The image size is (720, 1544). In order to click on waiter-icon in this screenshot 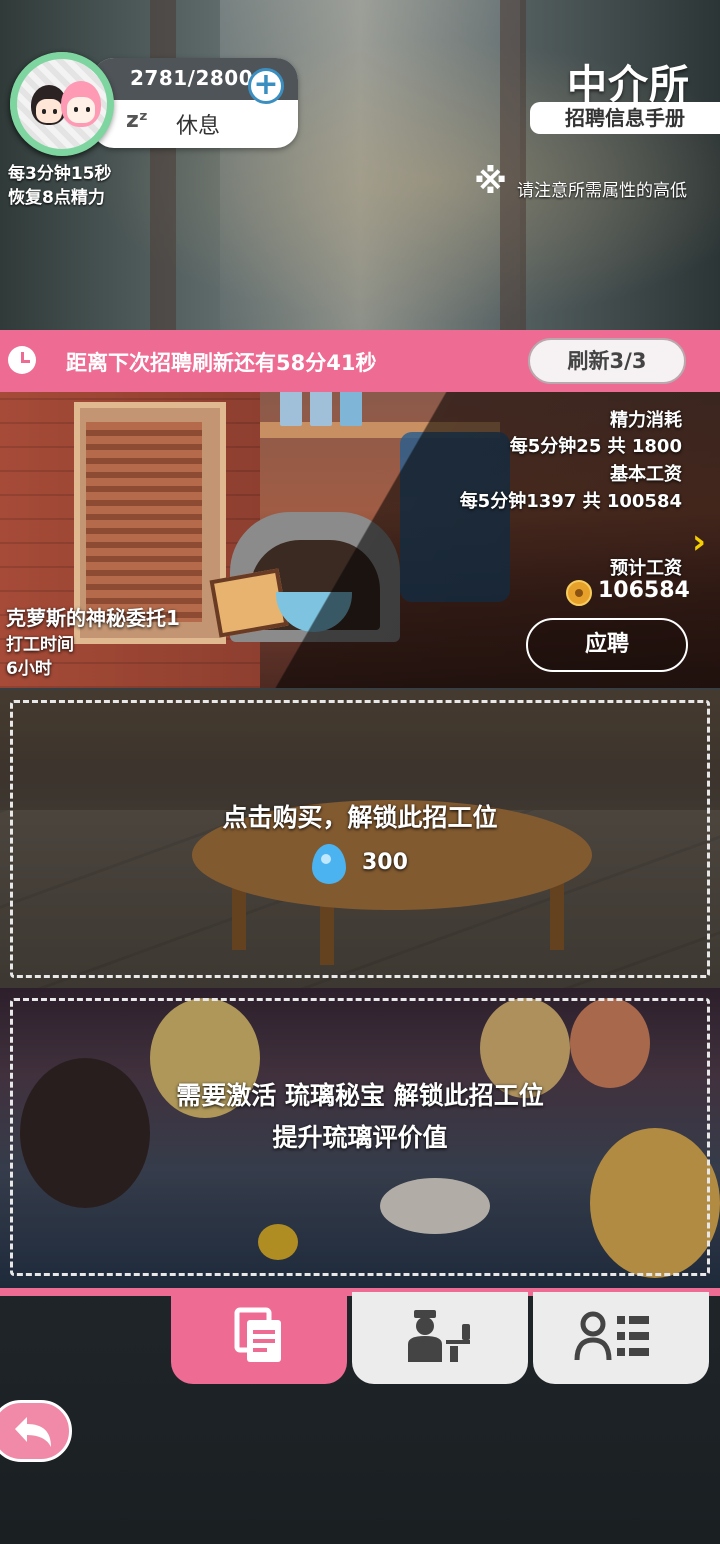, I will do `click(439, 1336)`.